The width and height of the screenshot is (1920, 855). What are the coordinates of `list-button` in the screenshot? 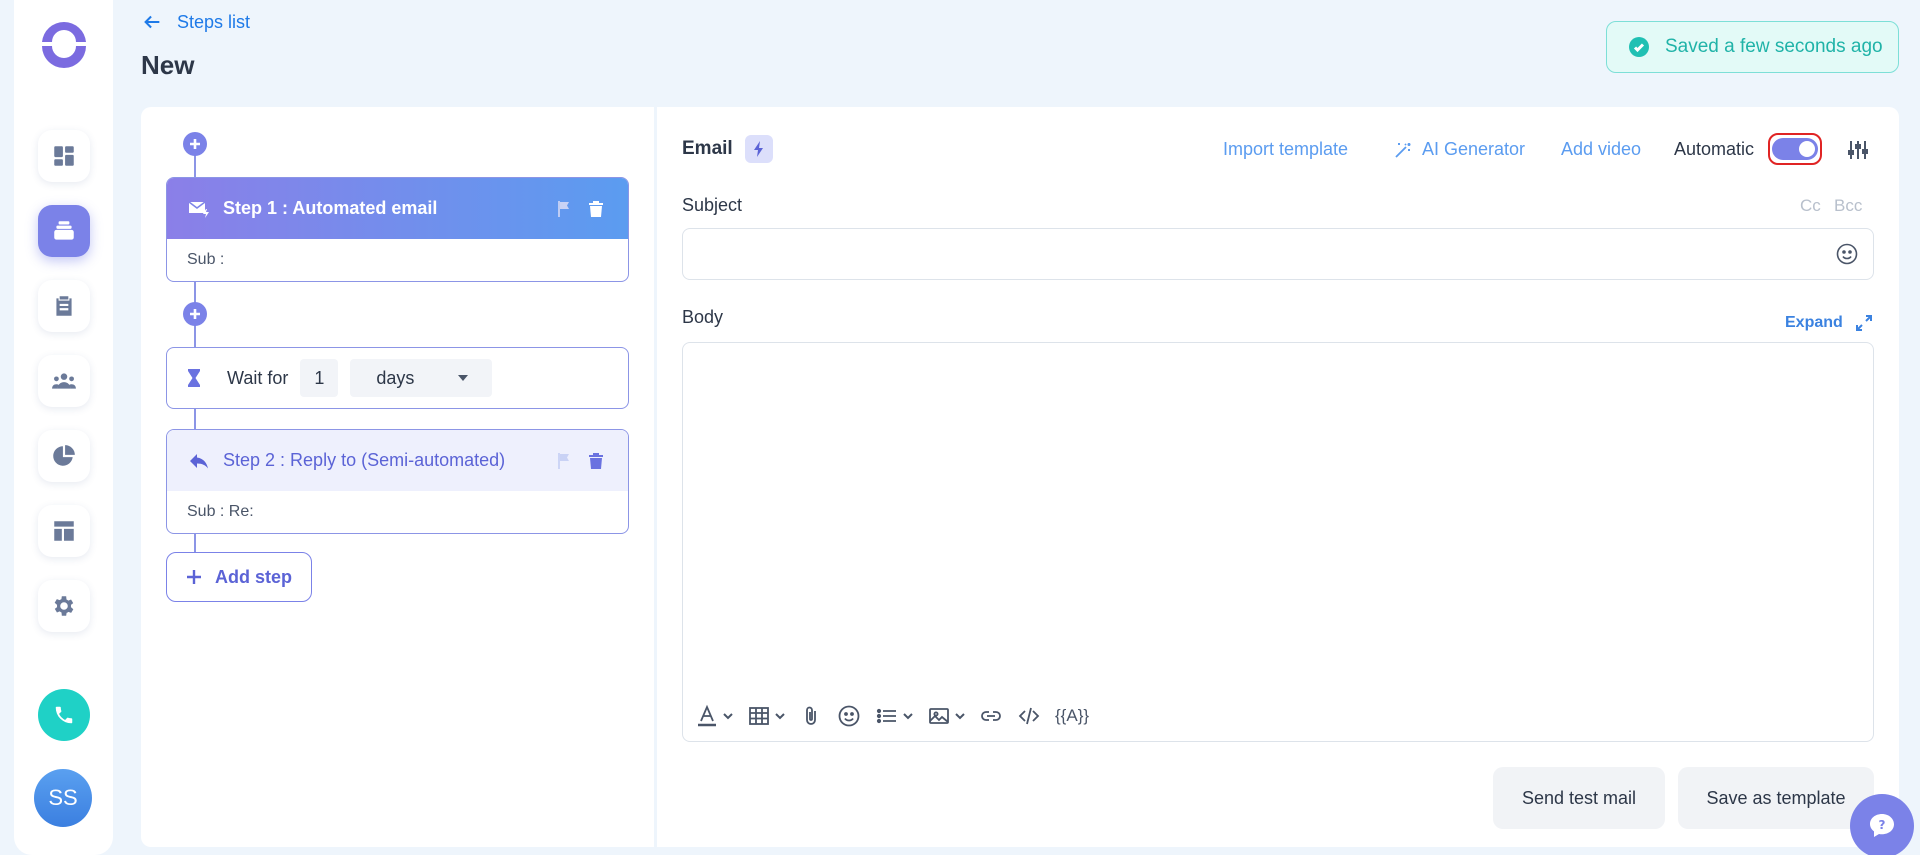 It's located at (894, 716).